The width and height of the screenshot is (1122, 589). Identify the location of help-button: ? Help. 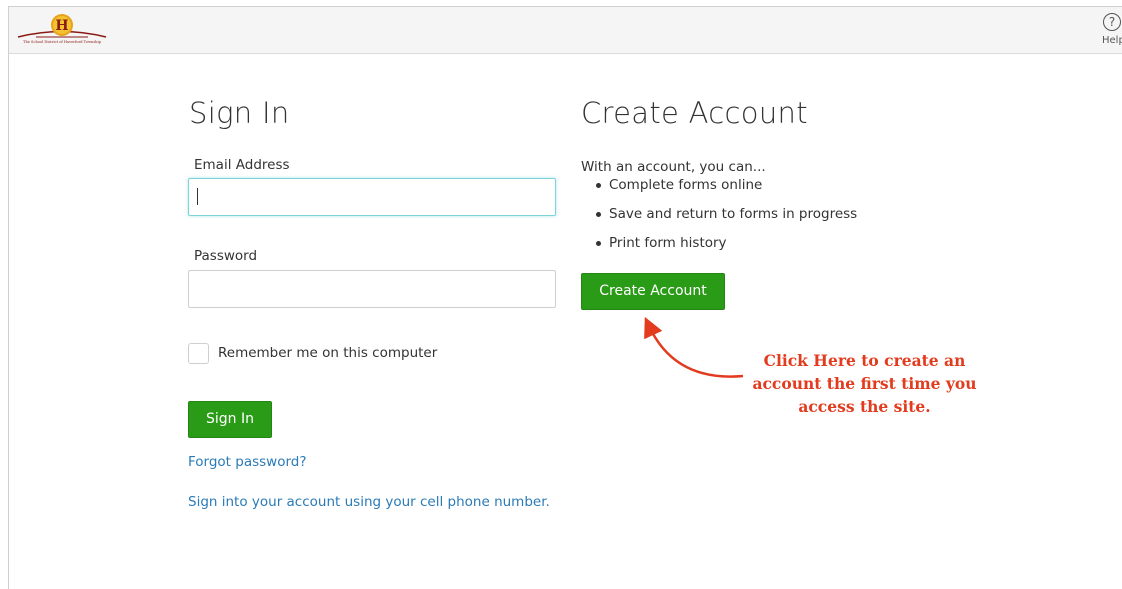
(1111, 31).